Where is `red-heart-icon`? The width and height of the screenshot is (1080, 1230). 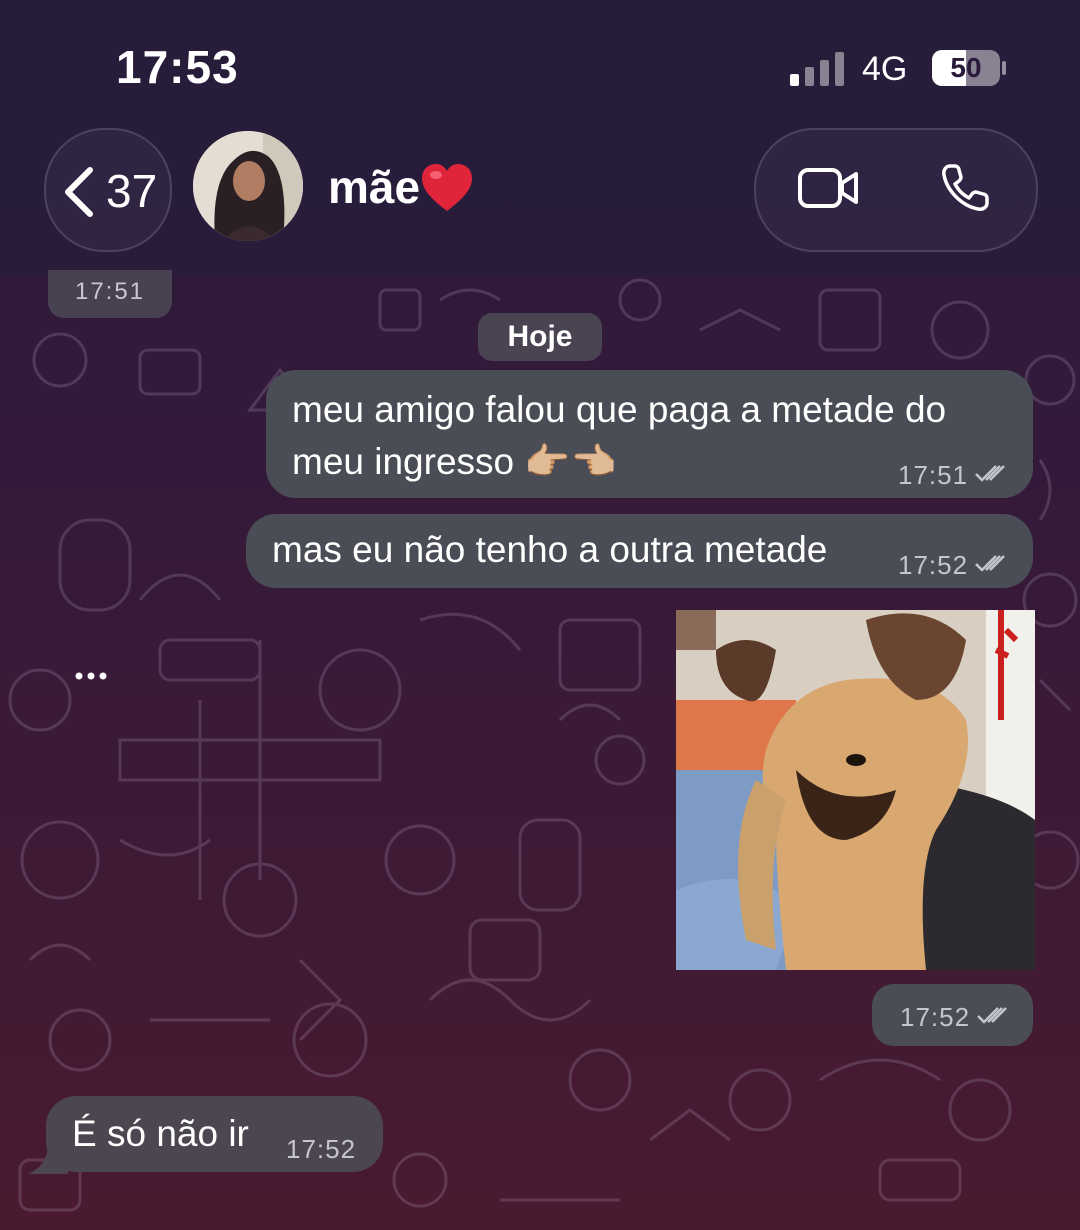 red-heart-icon is located at coordinates (447, 187).